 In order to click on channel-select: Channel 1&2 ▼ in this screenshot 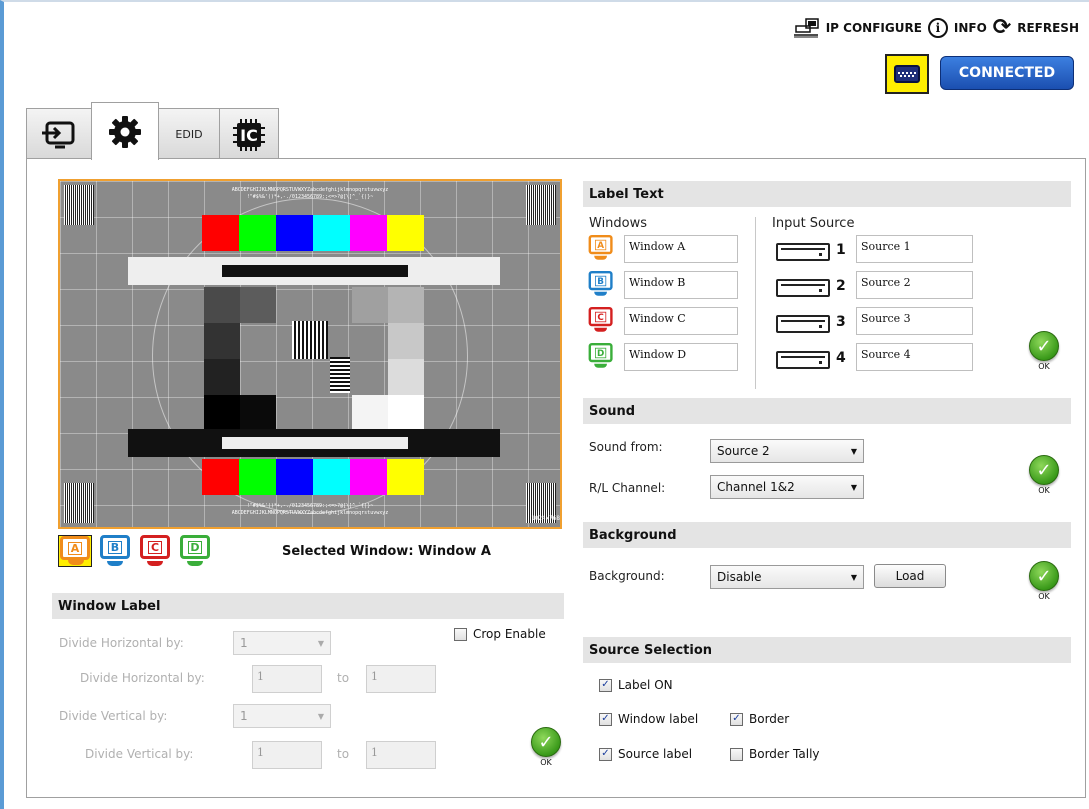, I will do `click(787, 487)`.